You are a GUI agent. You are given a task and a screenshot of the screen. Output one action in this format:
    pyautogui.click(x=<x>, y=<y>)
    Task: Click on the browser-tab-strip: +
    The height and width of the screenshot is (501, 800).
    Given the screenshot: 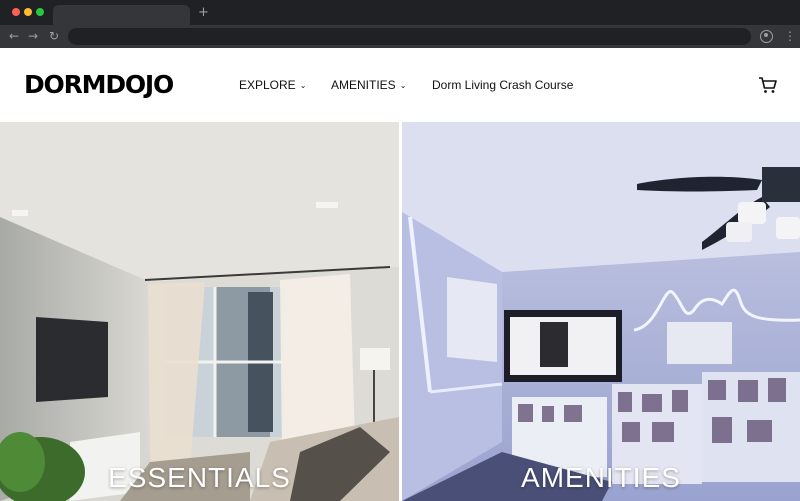 What is the action you would take?
    pyautogui.click(x=400, y=12)
    